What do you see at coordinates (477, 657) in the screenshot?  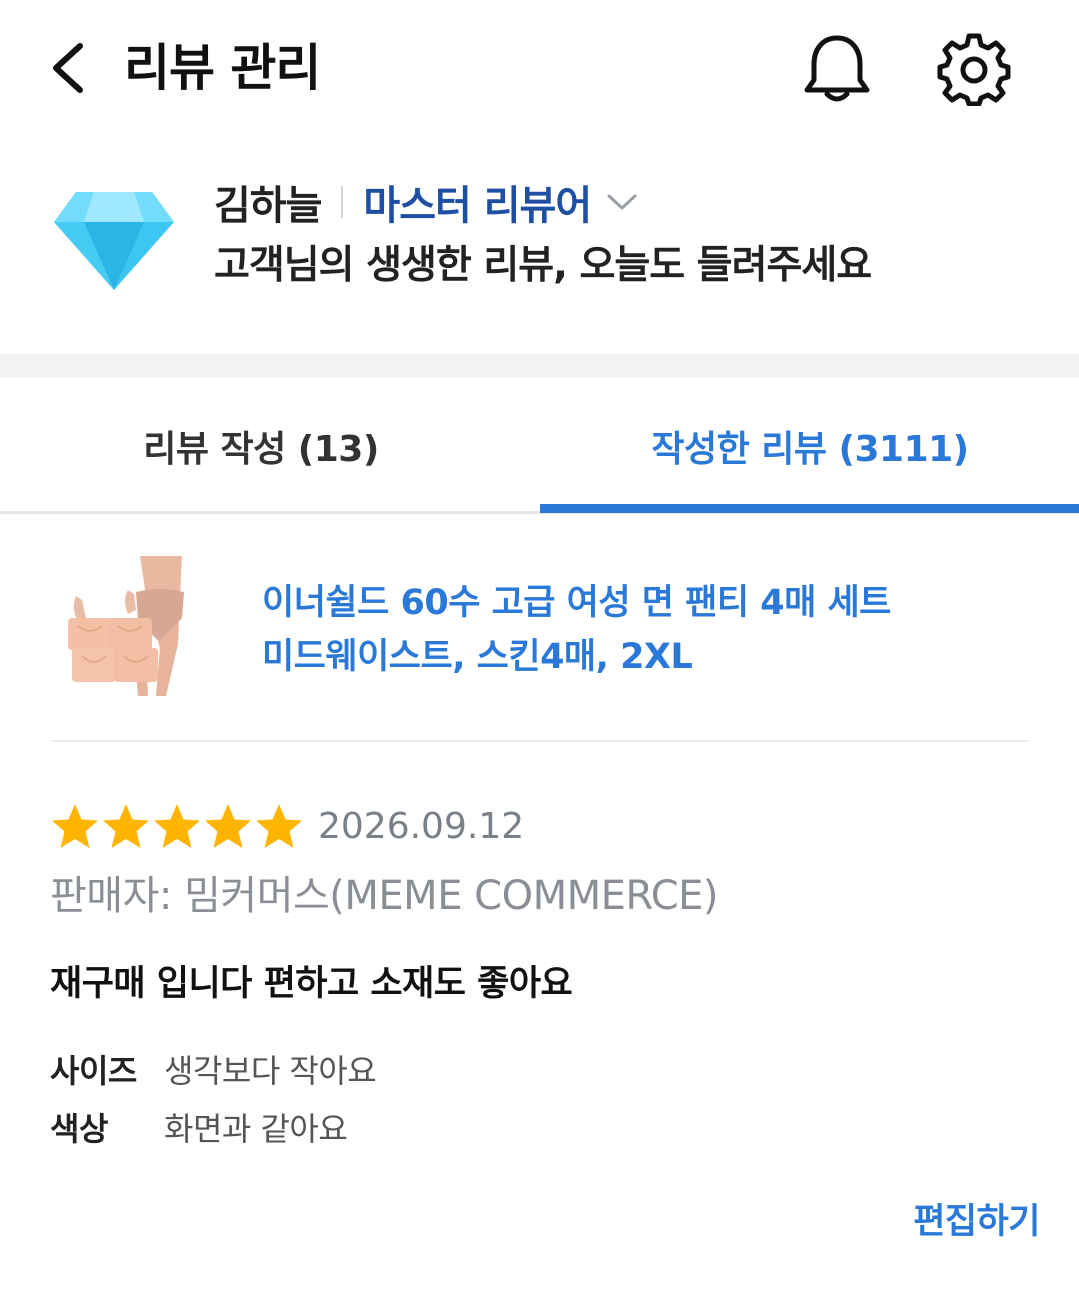 I see `product-option: 미드웨이스트, 스킨4매, 2XL` at bounding box center [477, 657].